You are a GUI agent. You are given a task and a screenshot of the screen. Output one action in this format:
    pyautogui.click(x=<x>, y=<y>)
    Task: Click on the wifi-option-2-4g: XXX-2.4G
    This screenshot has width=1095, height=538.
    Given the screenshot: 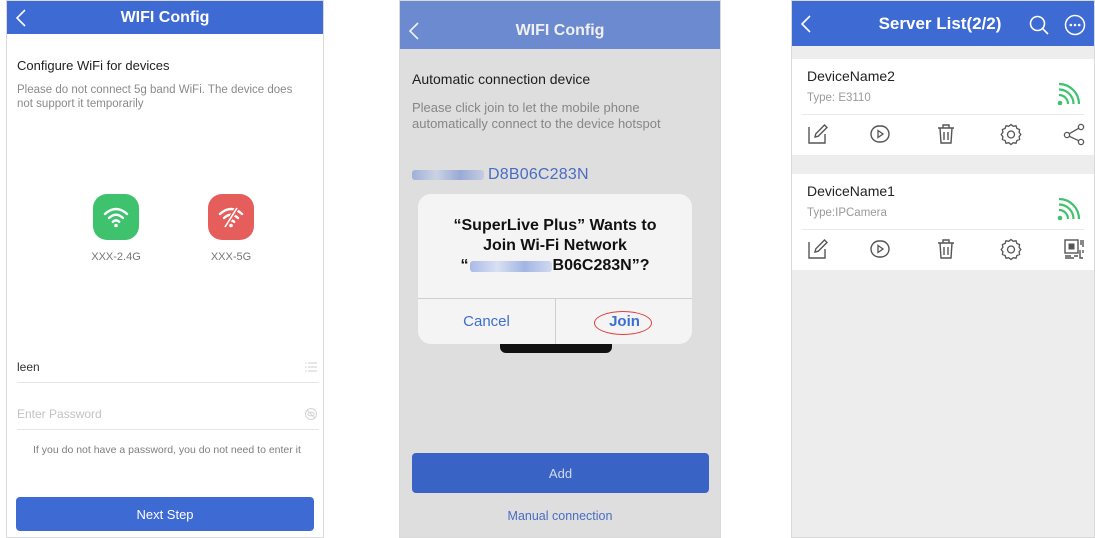 What is the action you would take?
    pyautogui.click(x=116, y=228)
    